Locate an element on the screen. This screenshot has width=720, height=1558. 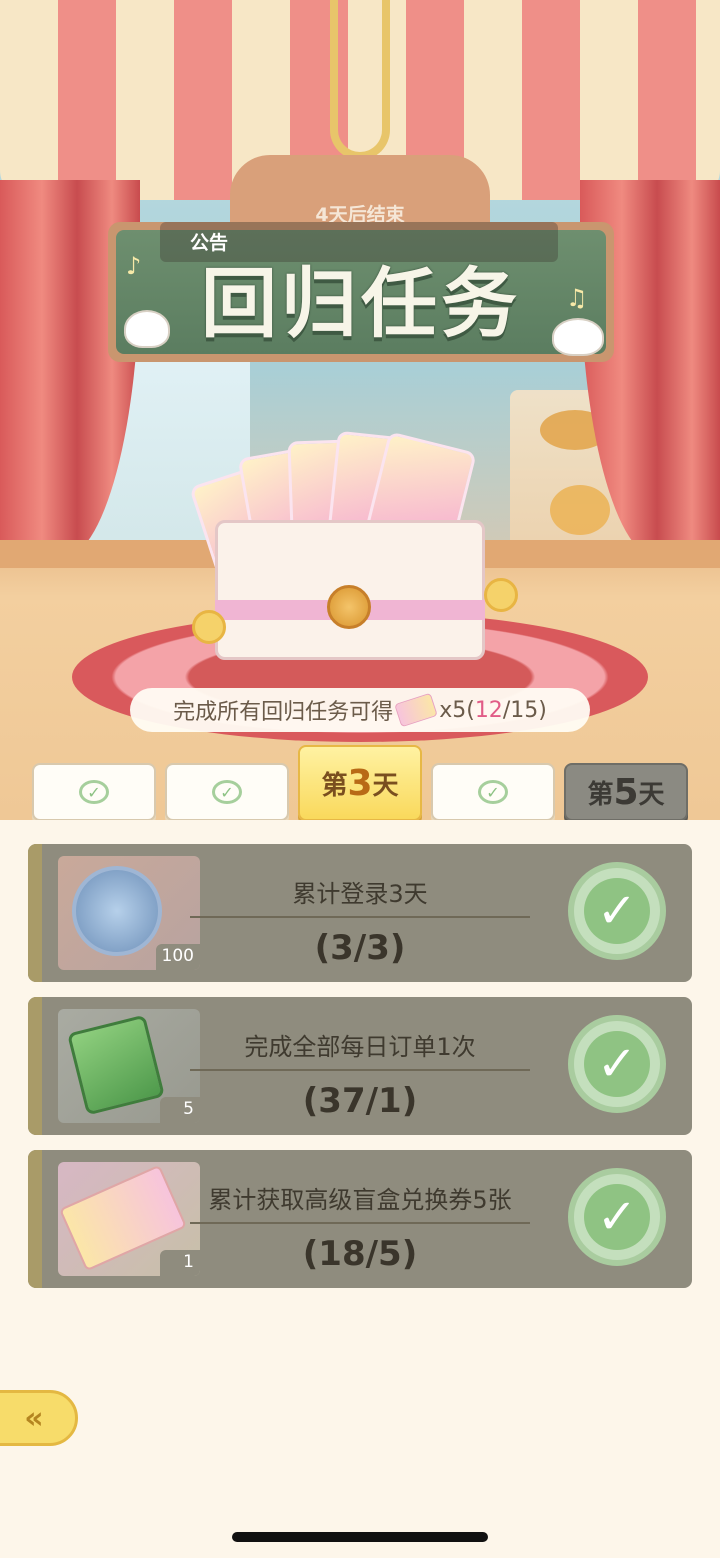
task-reward-slot: 5 is located at coordinates (129, 1066).